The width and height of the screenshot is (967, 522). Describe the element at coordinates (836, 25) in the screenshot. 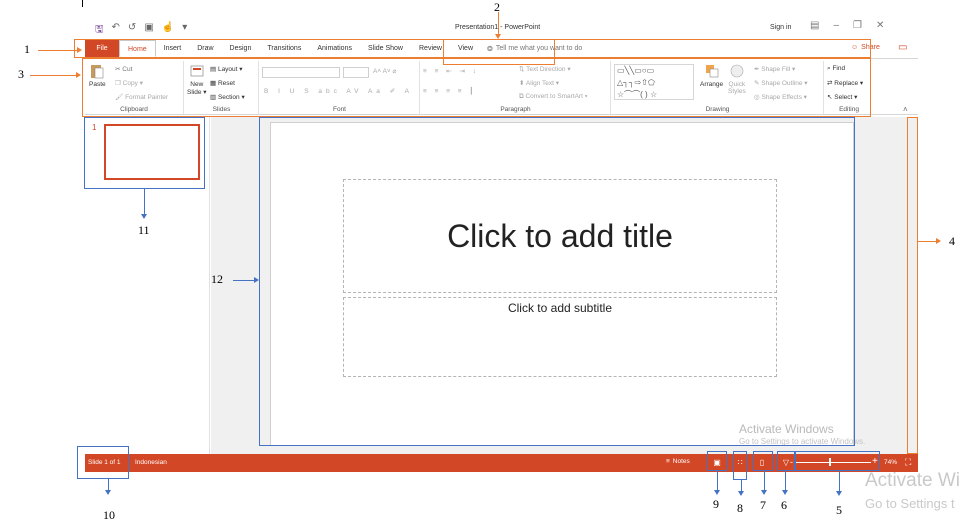

I see `minimize-icon: –` at that location.